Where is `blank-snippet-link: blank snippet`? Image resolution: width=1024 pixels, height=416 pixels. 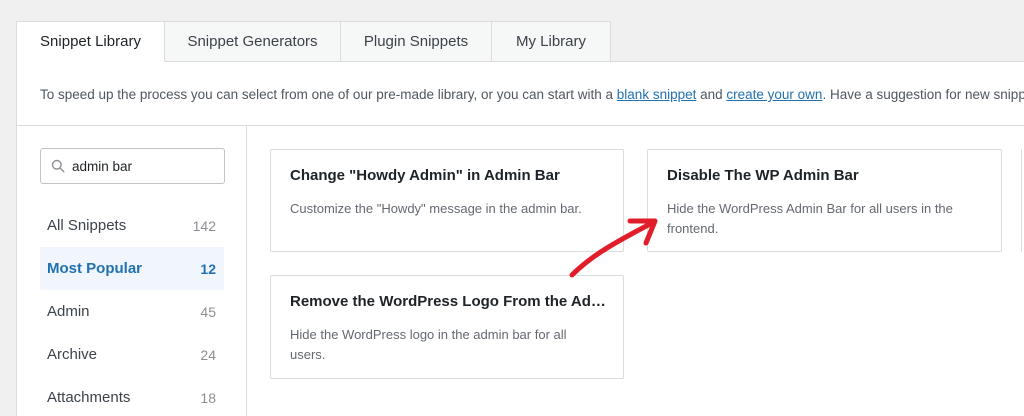 blank-snippet-link: blank snippet is located at coordinates (657, 94).